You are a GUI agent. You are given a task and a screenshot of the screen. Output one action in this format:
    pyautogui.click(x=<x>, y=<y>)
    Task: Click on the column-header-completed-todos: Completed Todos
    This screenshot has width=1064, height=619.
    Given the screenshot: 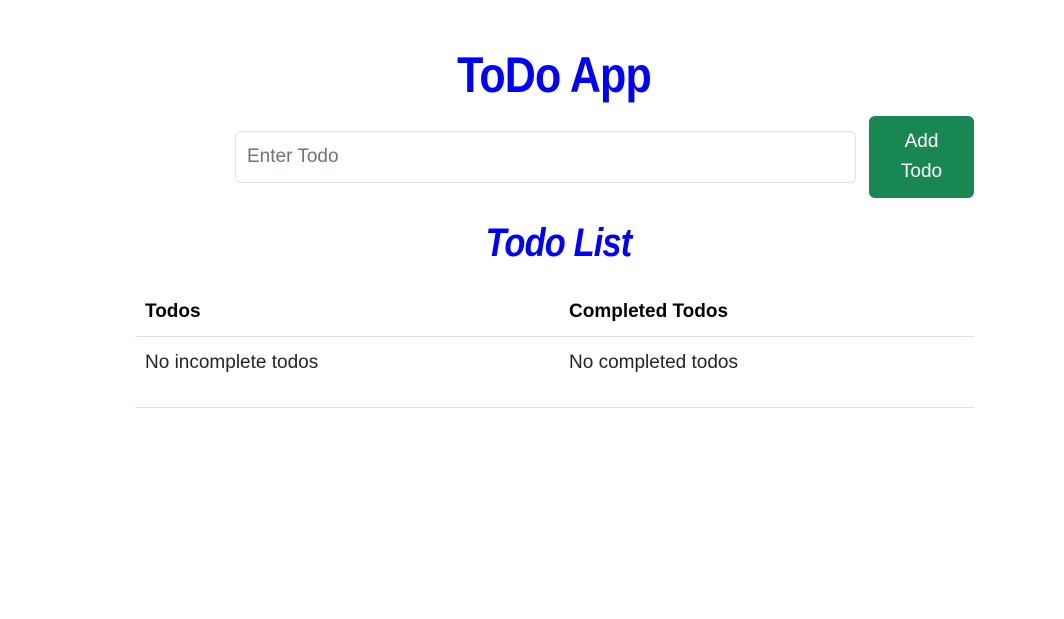 What is the action you would take?
    pyautogui.click(x=766, y=312)
    